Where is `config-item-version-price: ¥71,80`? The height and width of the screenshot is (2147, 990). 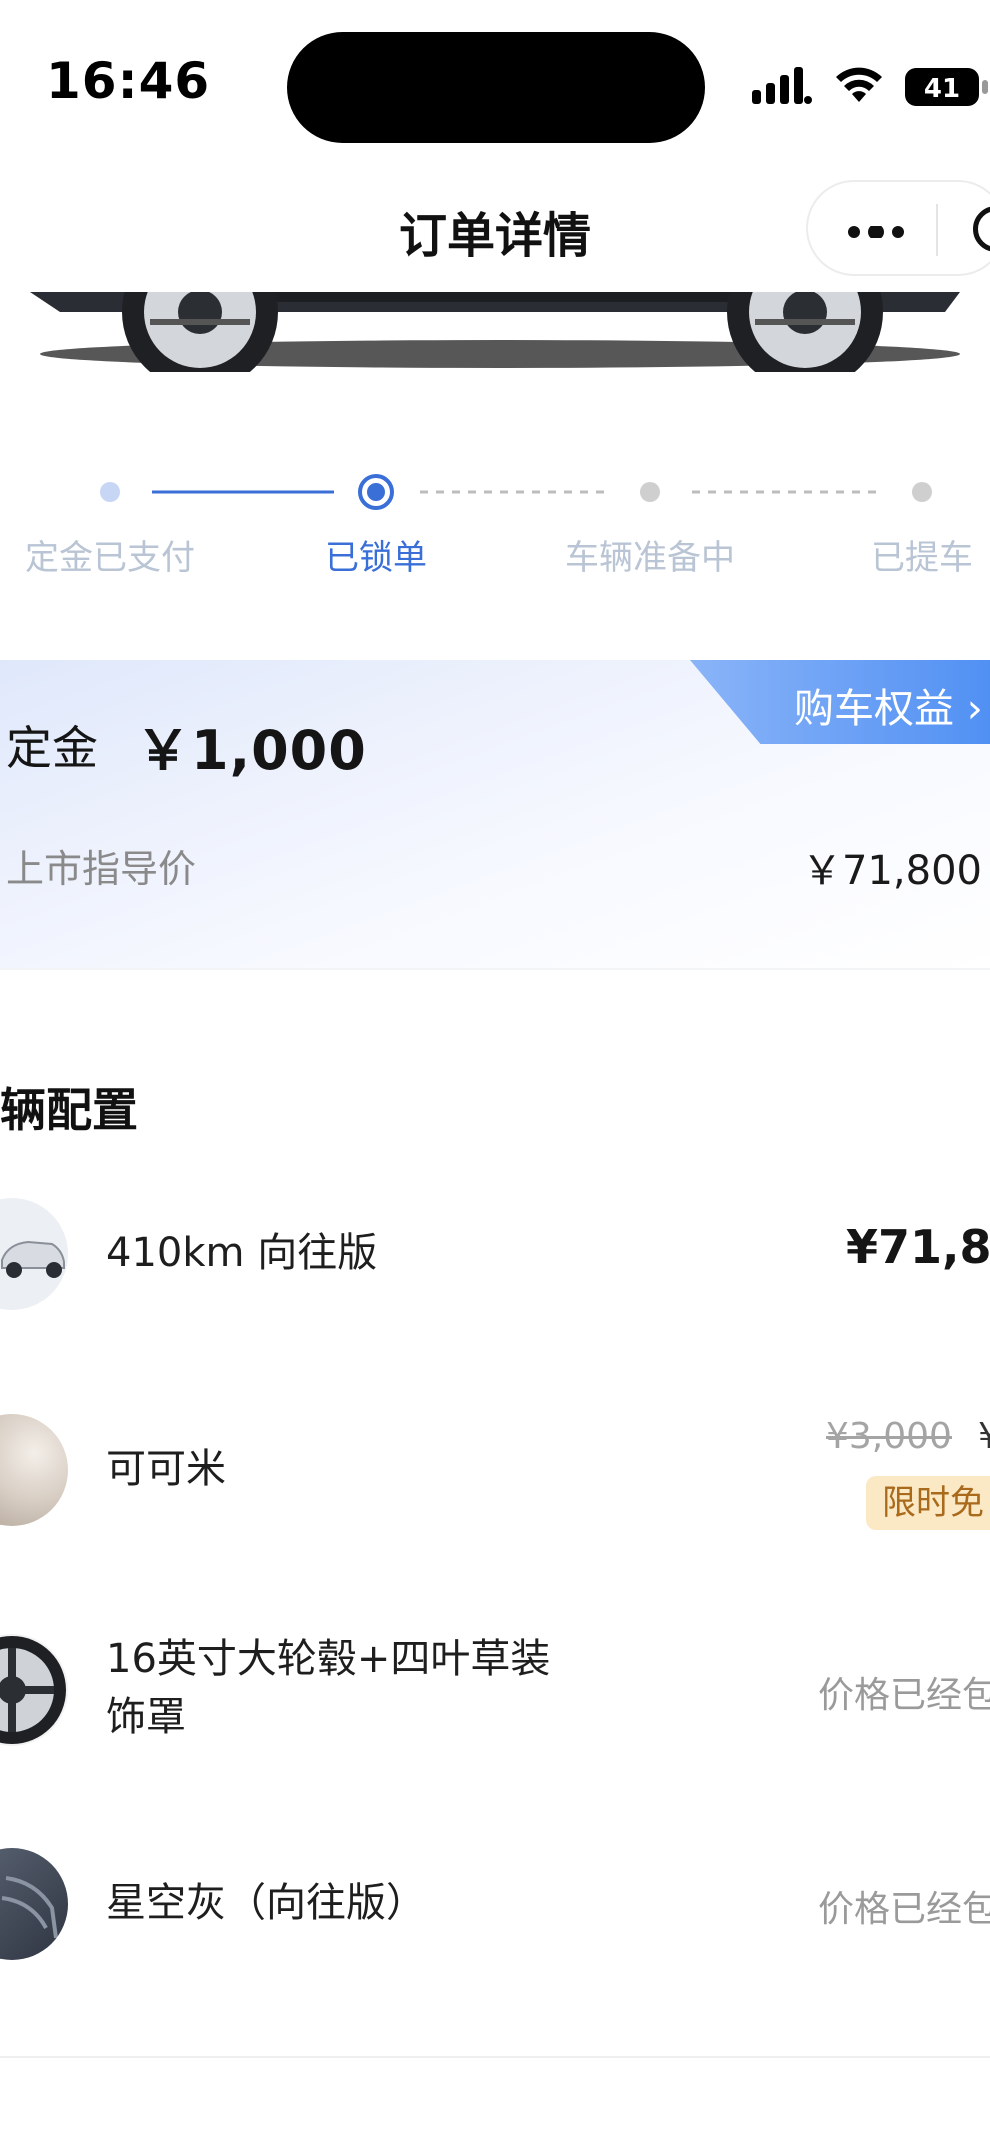 config-item-version-price: ¥71,80 is located at coordinates (918, 1247).